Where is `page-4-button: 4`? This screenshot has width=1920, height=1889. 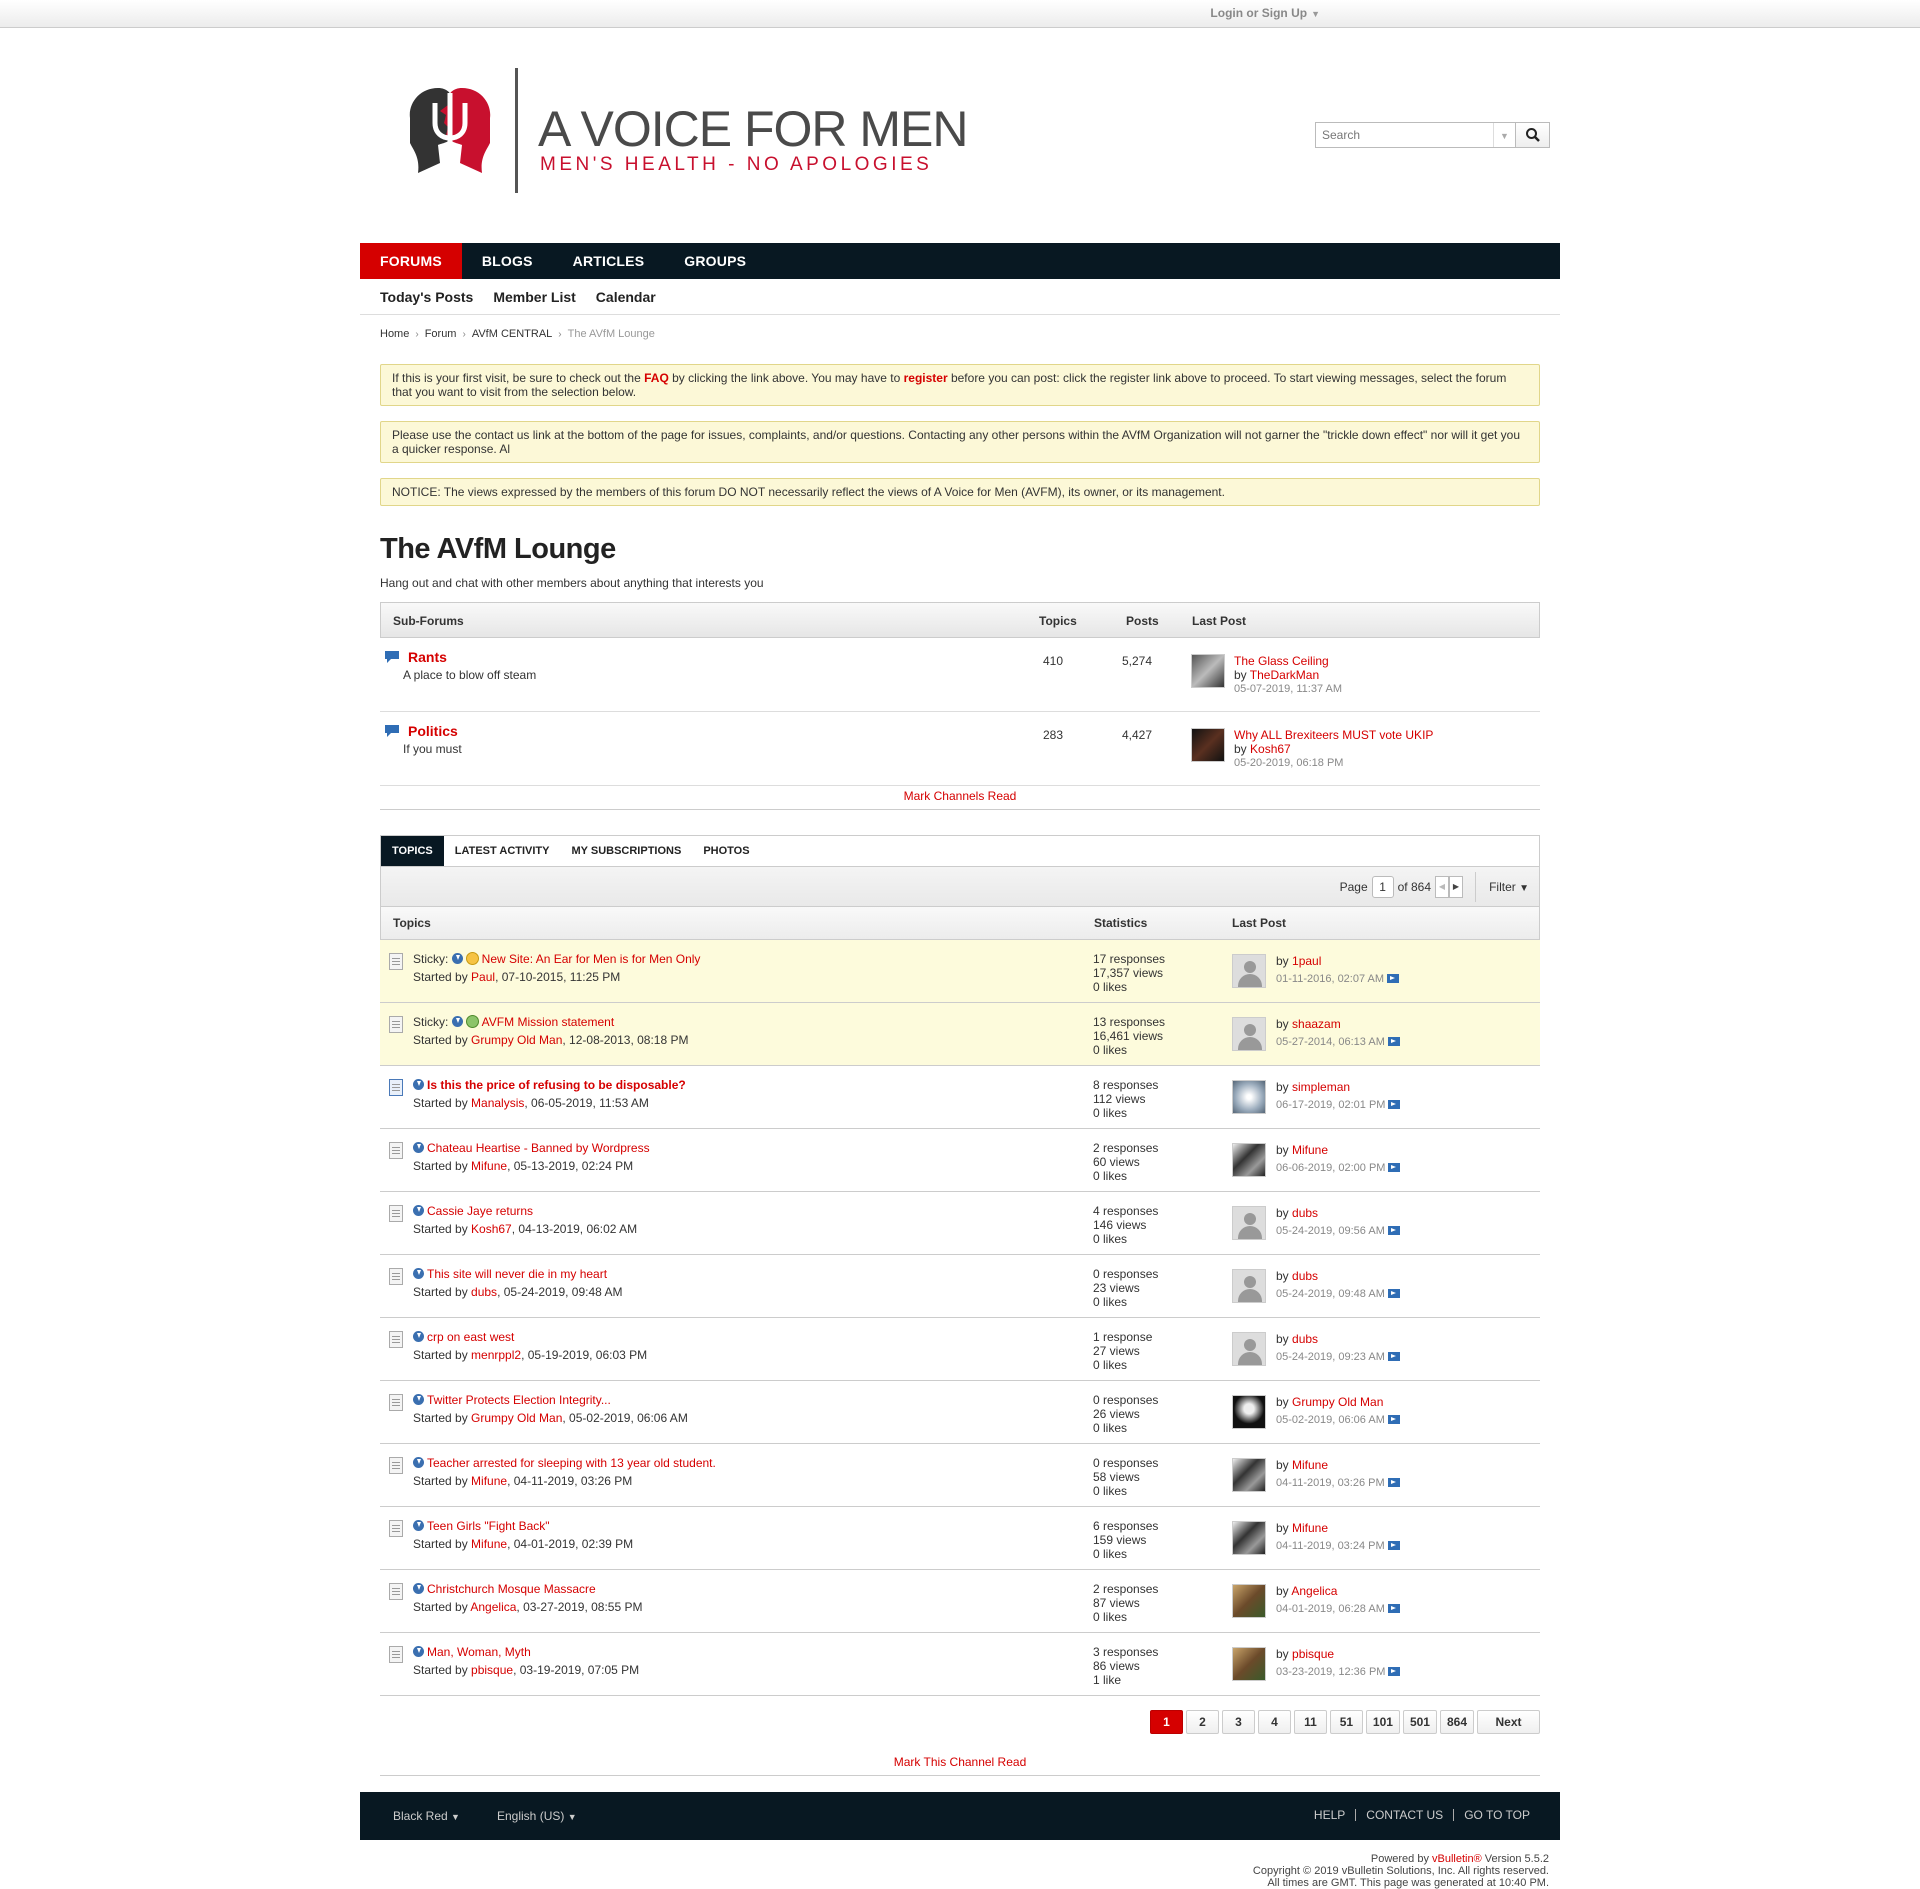 page-4-button: 4 is located at coordinates (1274, 1722).